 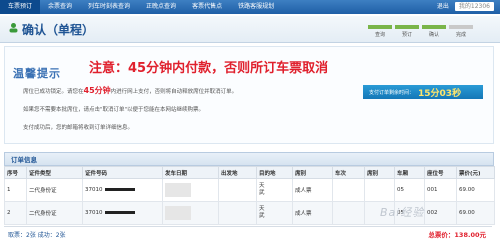 I want to click on cell-class, so click(x=379, y=190).